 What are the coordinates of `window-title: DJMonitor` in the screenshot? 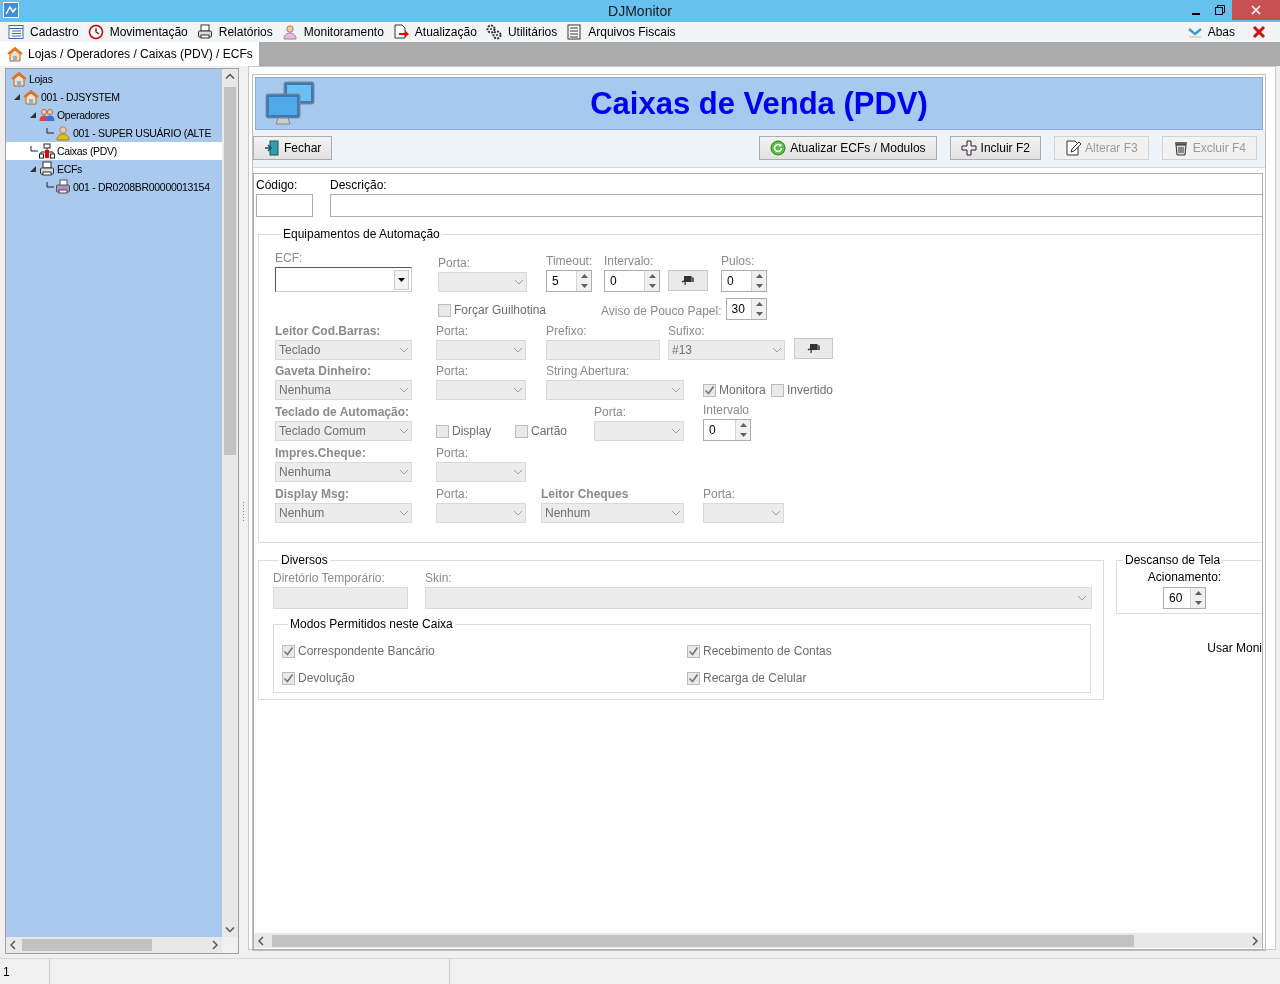 It's located at (640, 11).